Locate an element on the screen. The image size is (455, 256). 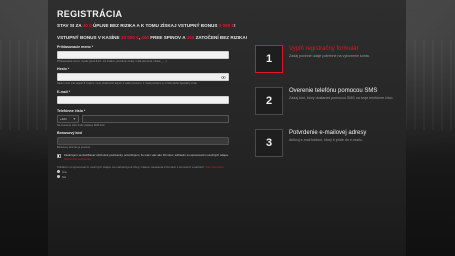
phone-hint: Na overenie Vám bude zaslaný SMS kód. is located at coordinates (81, 125).